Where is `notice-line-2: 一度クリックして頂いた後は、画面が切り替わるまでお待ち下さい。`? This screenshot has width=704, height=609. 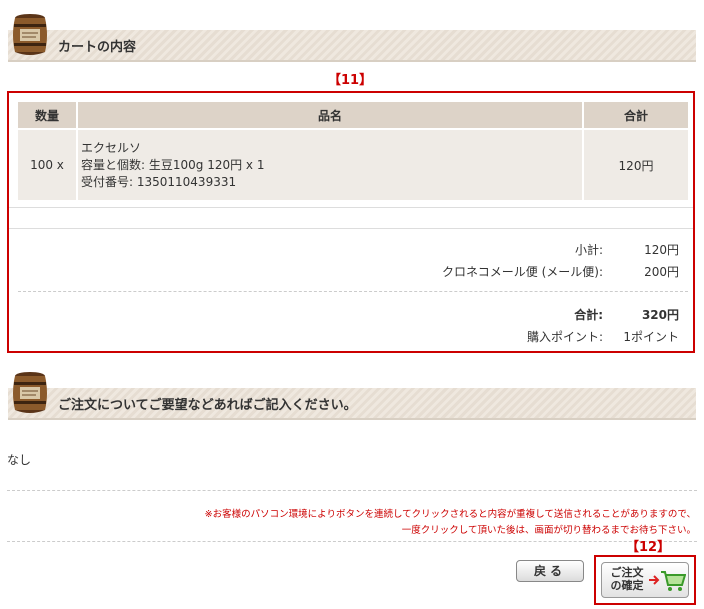
notice-line-2: 一度クリックして頂いた後は、画面が切り替わるまでお待ち下さい。 is located at coordinates (548, 530).